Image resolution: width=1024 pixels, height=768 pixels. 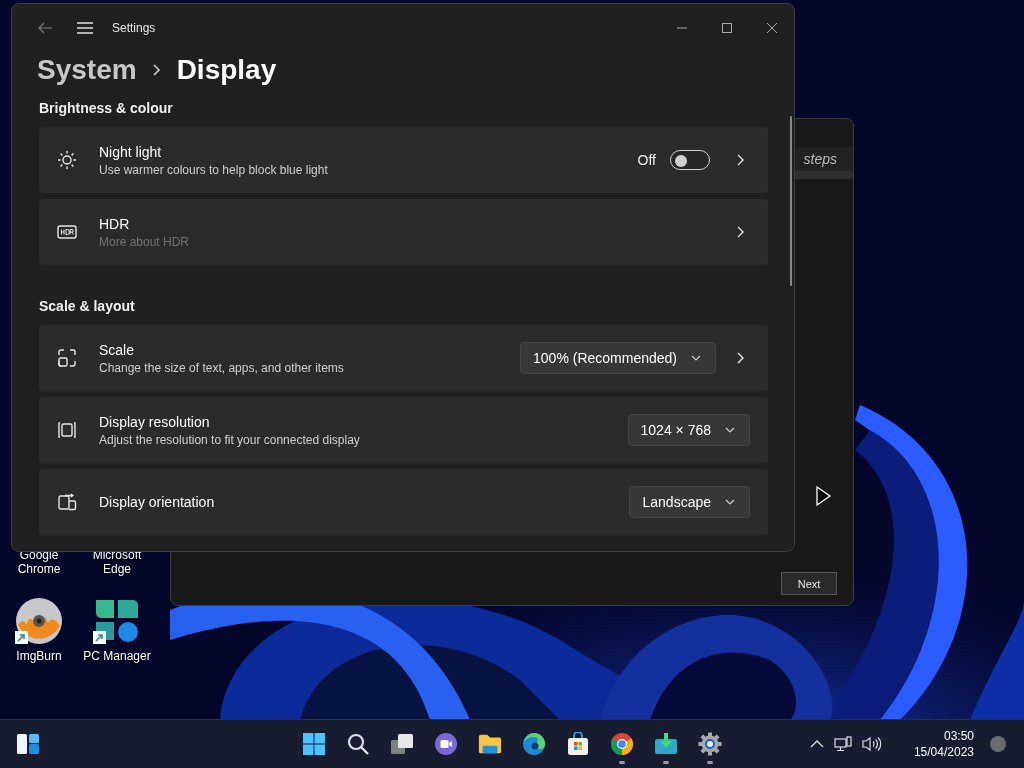 I want to click on chrome-browser-icon, so click(x=622, y=744).